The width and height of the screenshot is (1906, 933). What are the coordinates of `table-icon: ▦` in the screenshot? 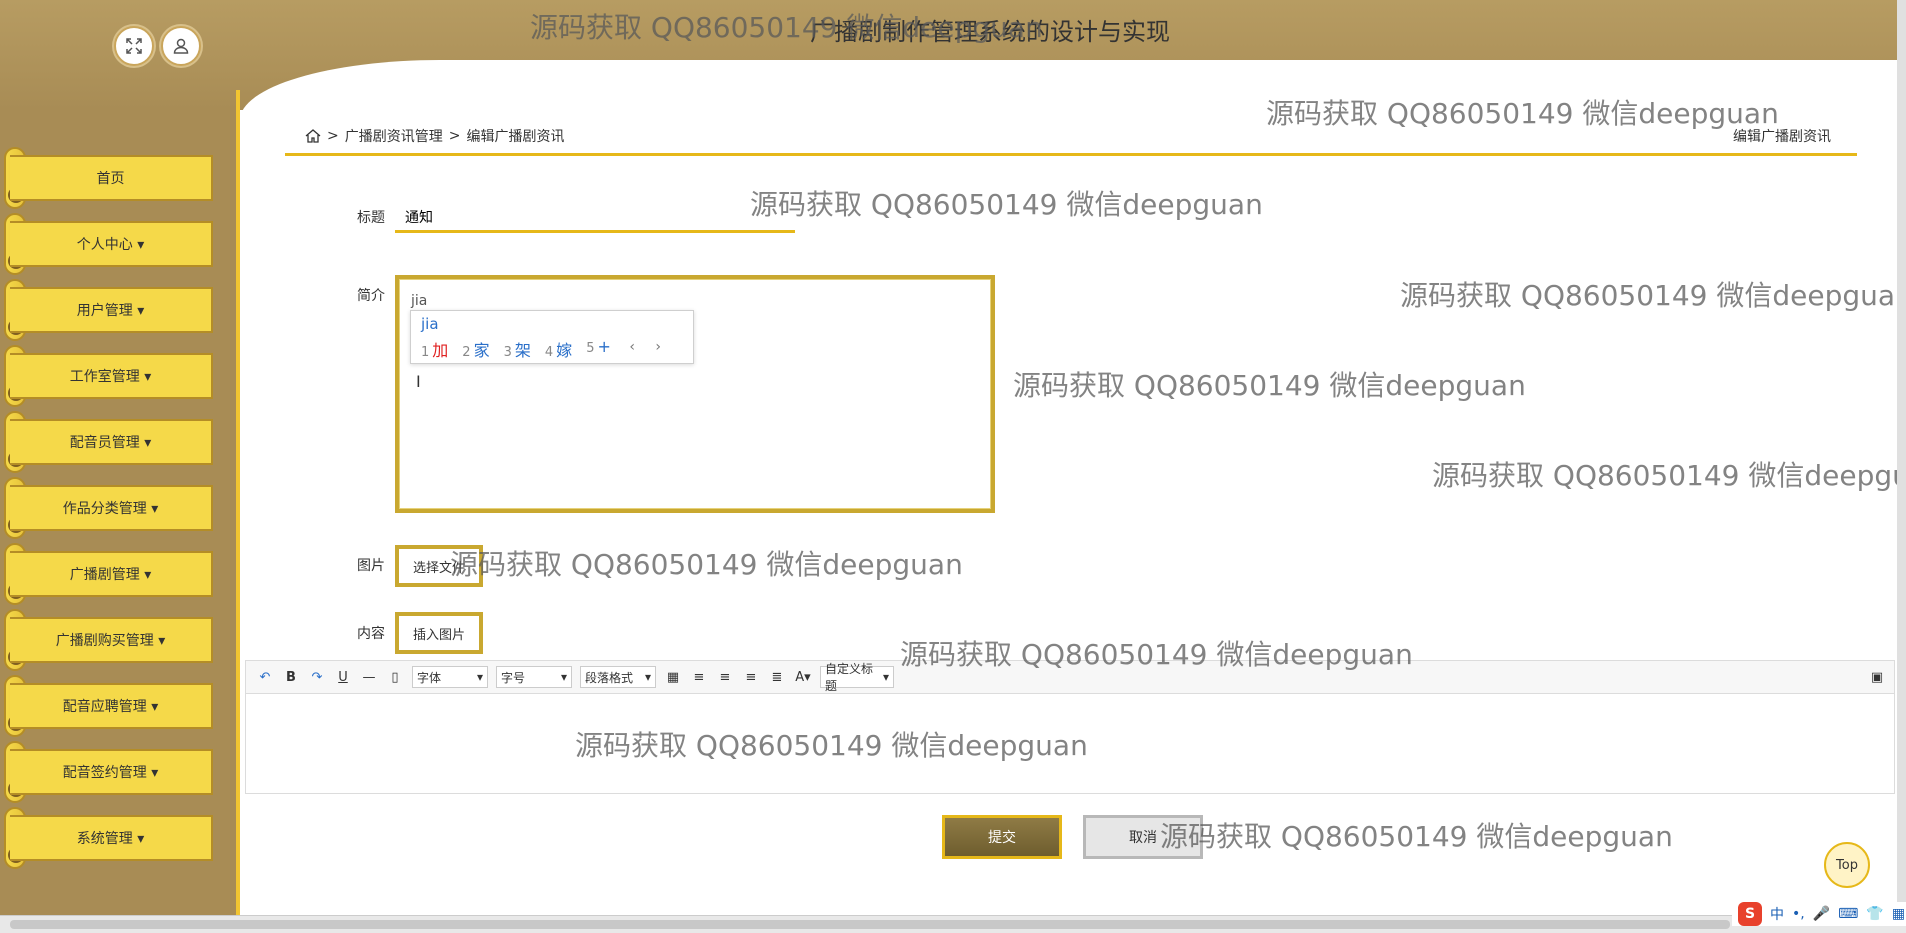 It's located at (673, 677).